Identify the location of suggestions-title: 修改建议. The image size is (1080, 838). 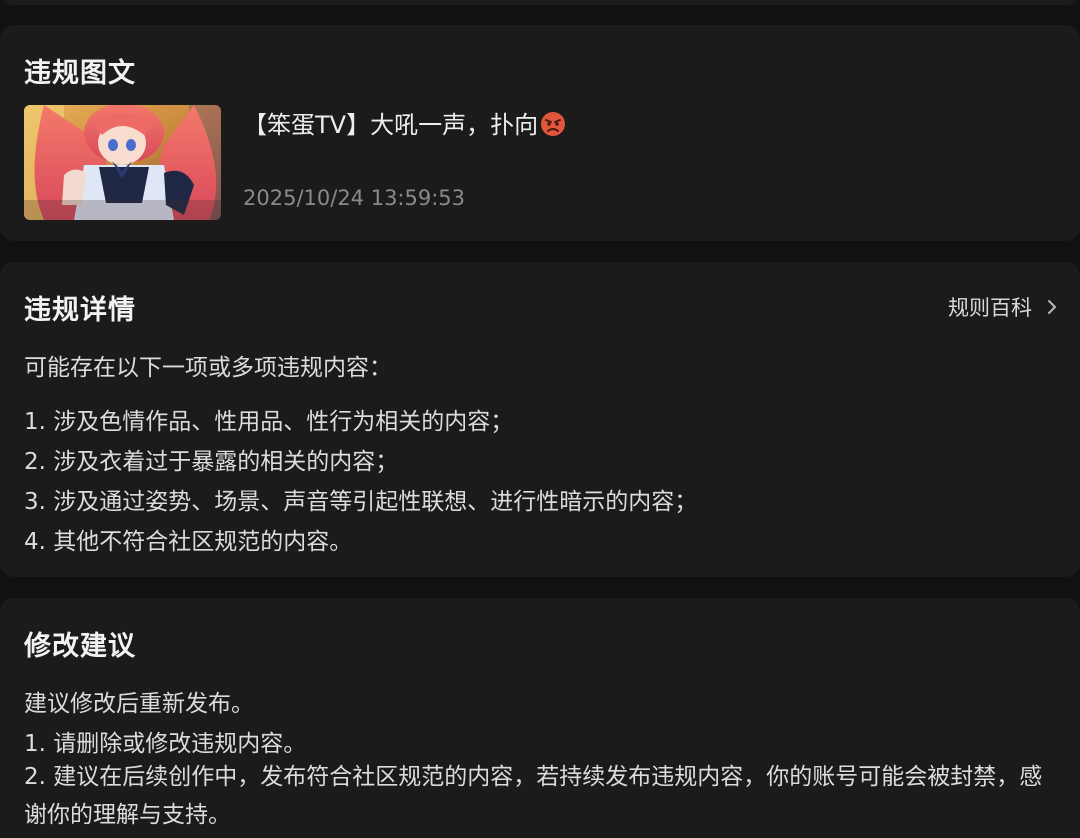
(80, 646).